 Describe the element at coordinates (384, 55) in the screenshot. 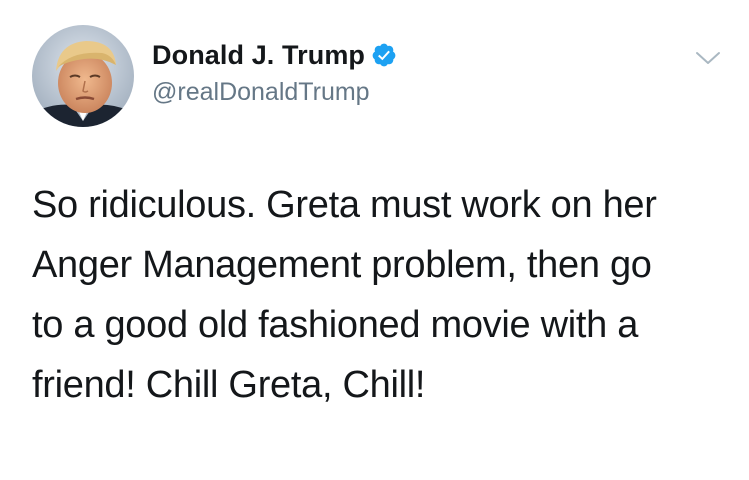

I see `verified-badge-icon` at that location.